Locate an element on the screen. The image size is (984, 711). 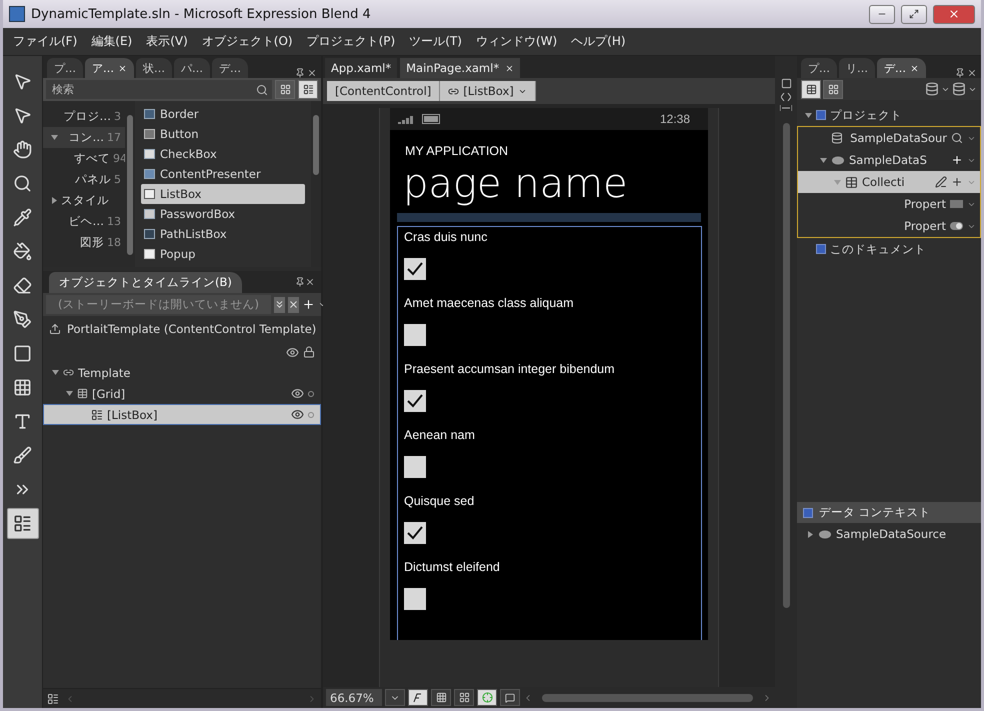
menu-item: オブジェクト(O) is located at coordinates (247, 41).